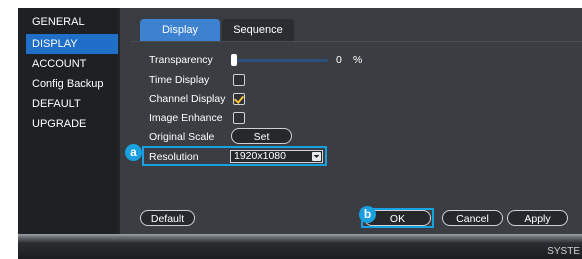 The height and width of the screenshot is (259, 582). What do you see at coordinates (279, 60) in the screenshot?
I see `transparency-slider-track` at bounding box center [279, 60].